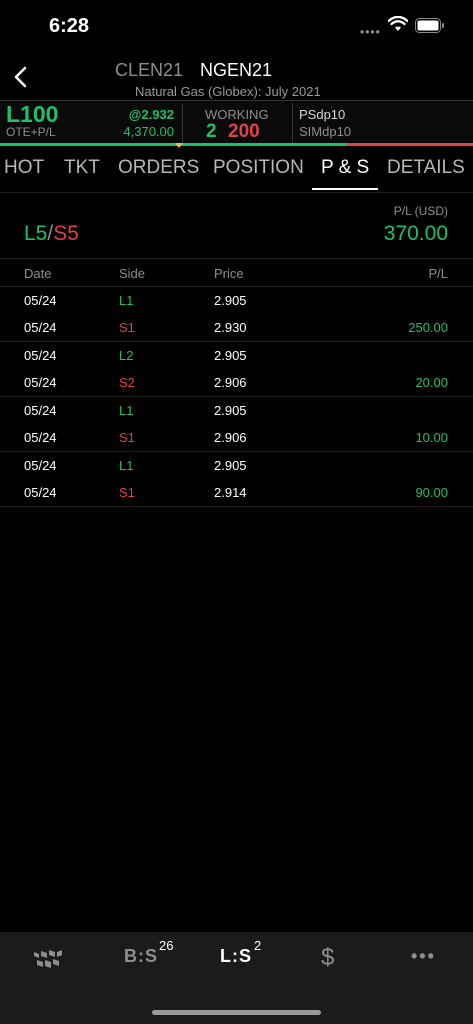 Image resolution: width=473 pixels, height=1024 pixels. I want to click on working-buy-count: 2, so click(211, 131).